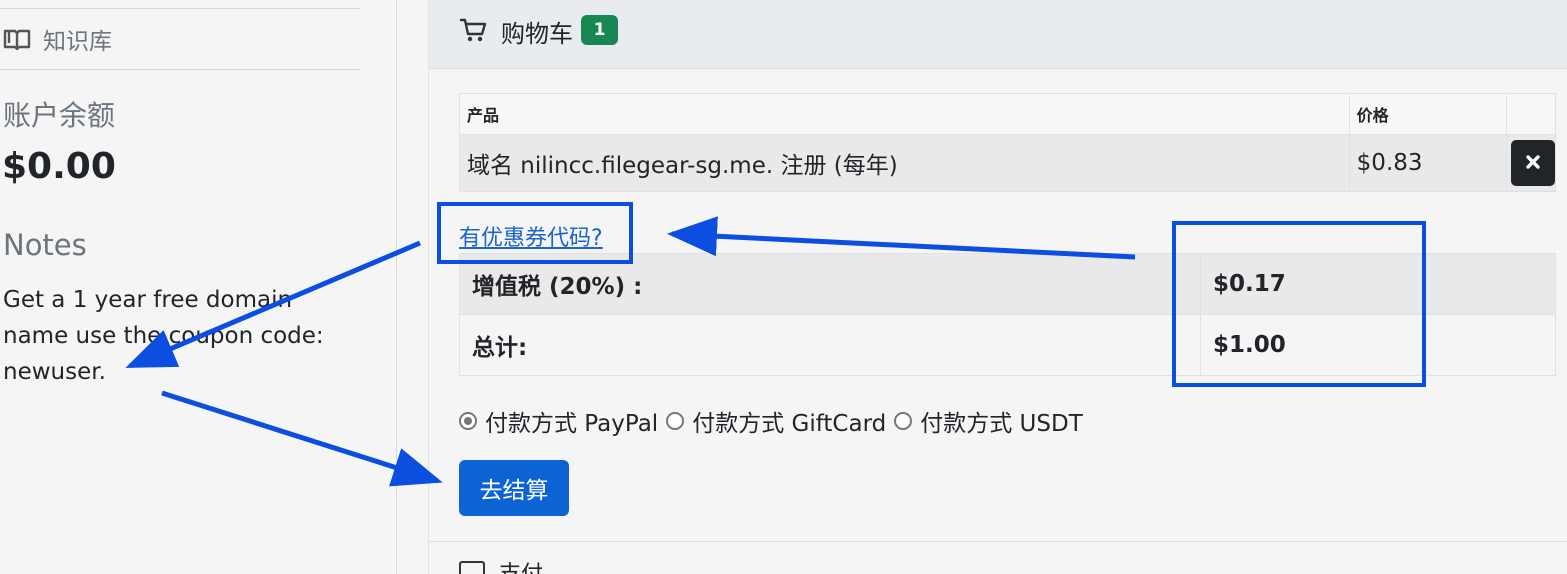 Image resolution: width=1567 pixels, height=574 pixels. What do you see at coordinates (18, 39) in the screenshot?
I see `book-open-icon` at bounding box center [18, 39].